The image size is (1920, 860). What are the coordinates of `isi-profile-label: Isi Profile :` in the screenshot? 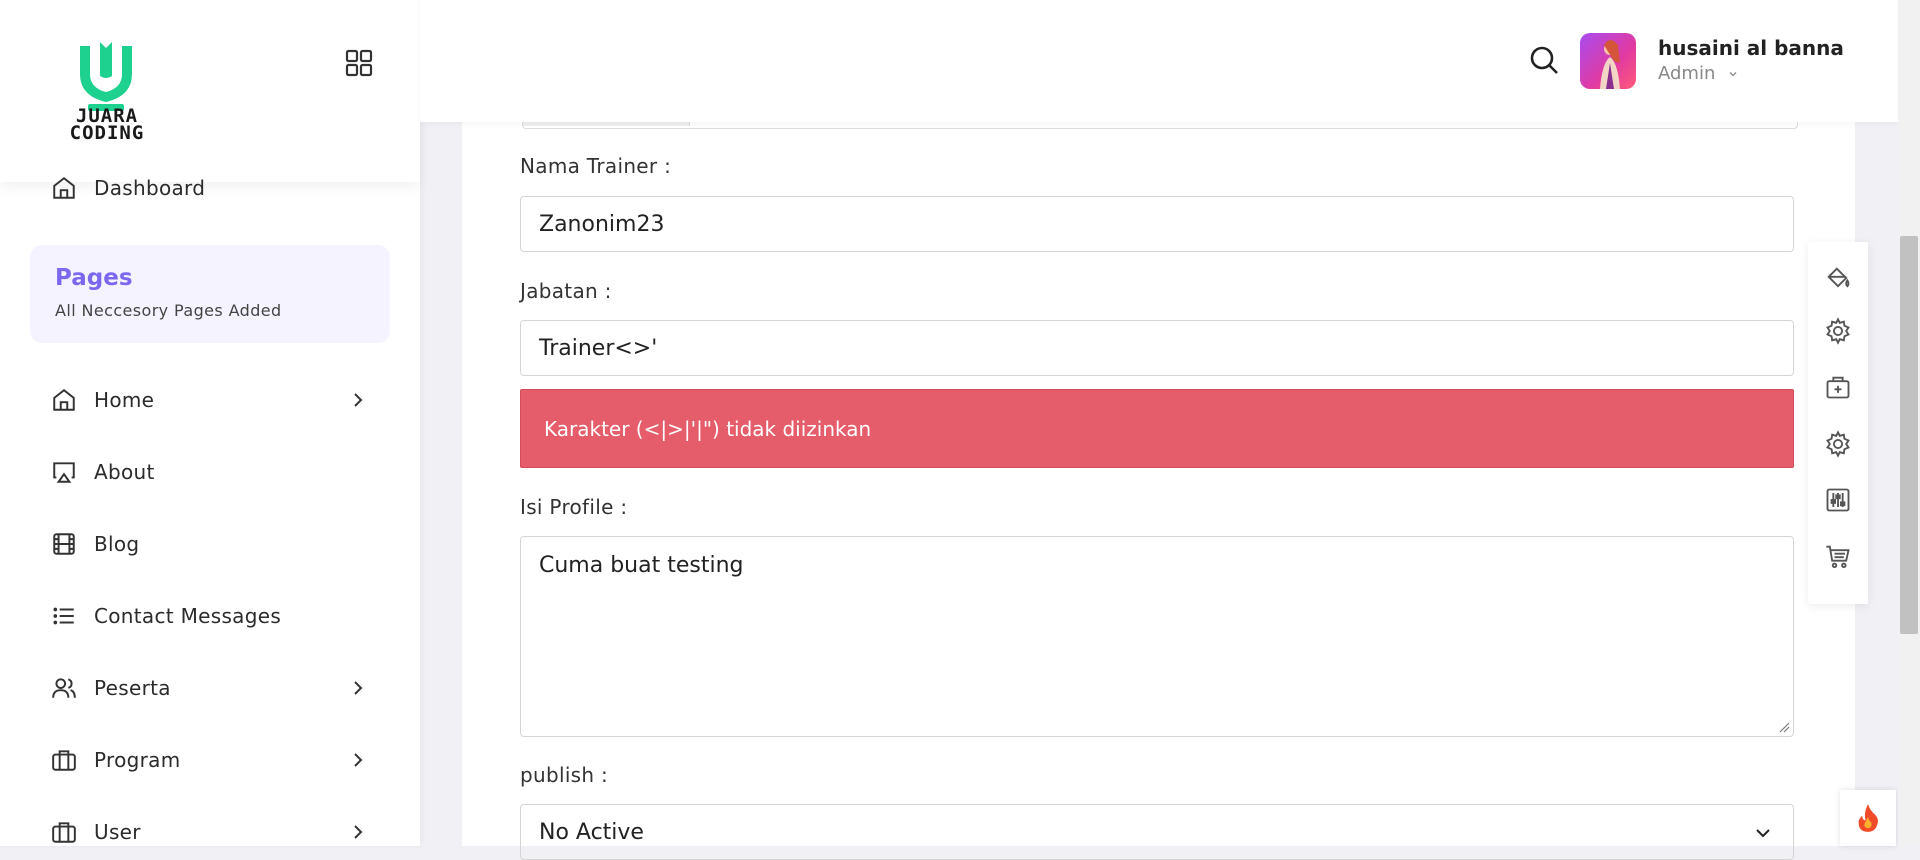 It's located at (574, 507).